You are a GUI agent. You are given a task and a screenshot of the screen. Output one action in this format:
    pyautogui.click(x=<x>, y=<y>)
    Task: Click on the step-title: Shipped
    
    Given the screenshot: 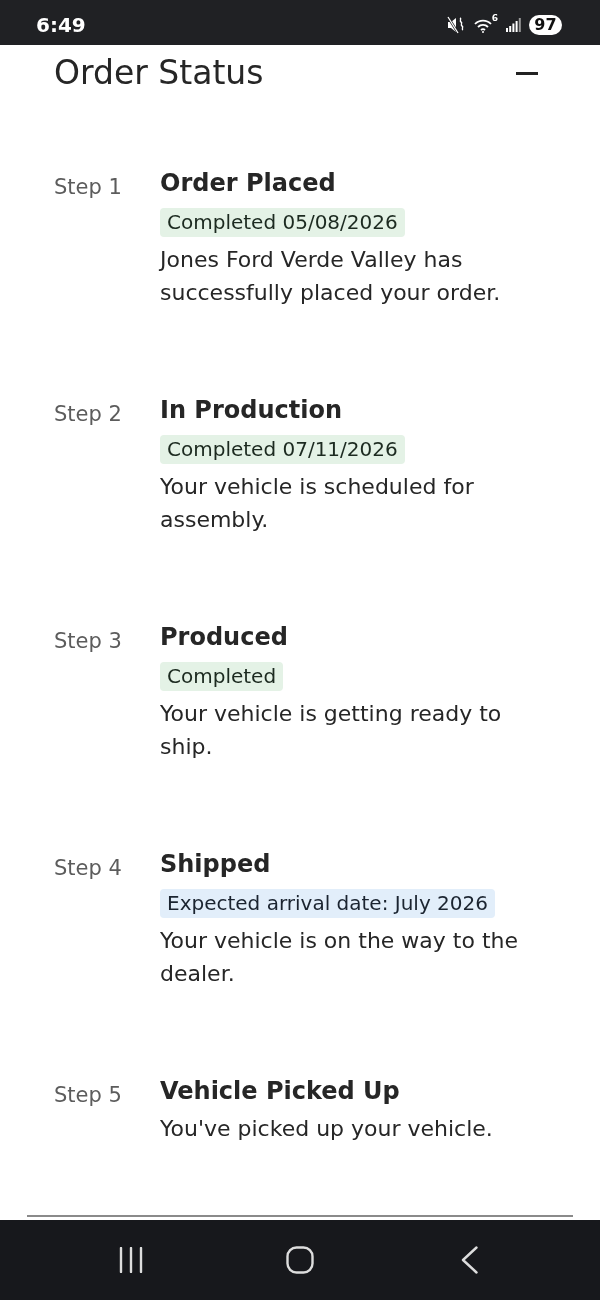 What is the action you would take?
    pyautogui.click(x=215, y=864)
    